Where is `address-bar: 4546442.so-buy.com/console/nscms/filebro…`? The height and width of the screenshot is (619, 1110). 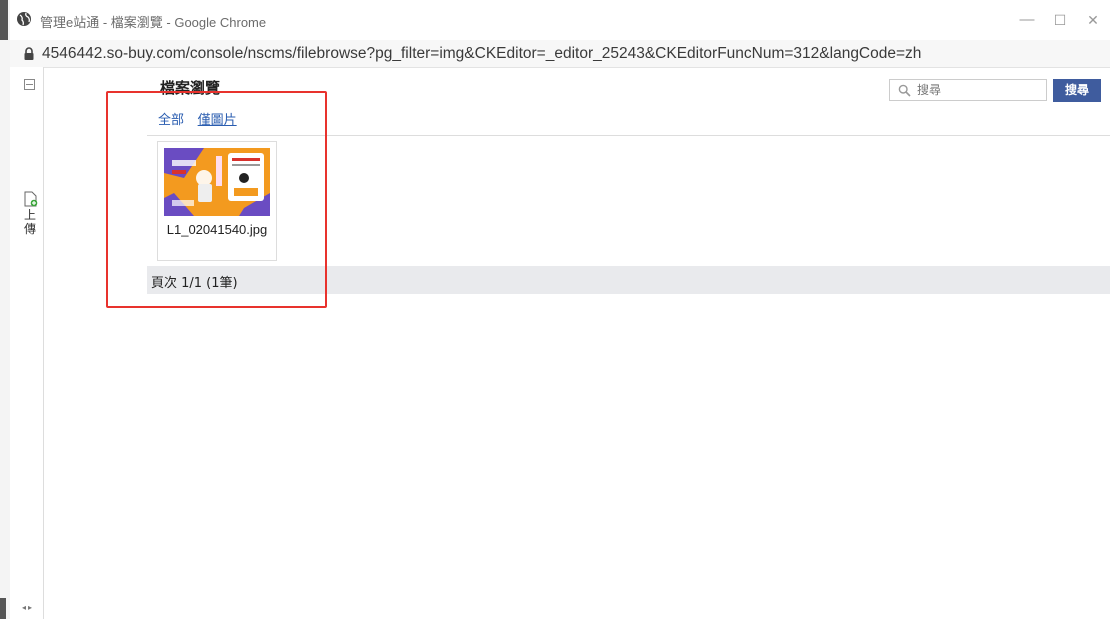
address-bar: 4546442.so-buy.com/console/nscms/filebro… is located at coordinates (560, 54).